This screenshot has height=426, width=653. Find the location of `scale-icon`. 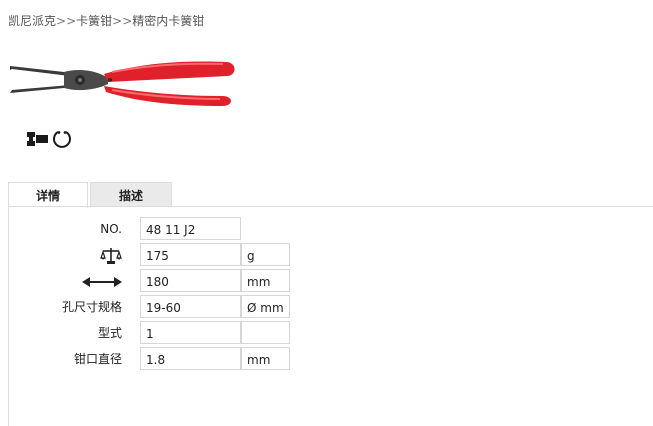

scale-icon is located at coordinates (111, 255).